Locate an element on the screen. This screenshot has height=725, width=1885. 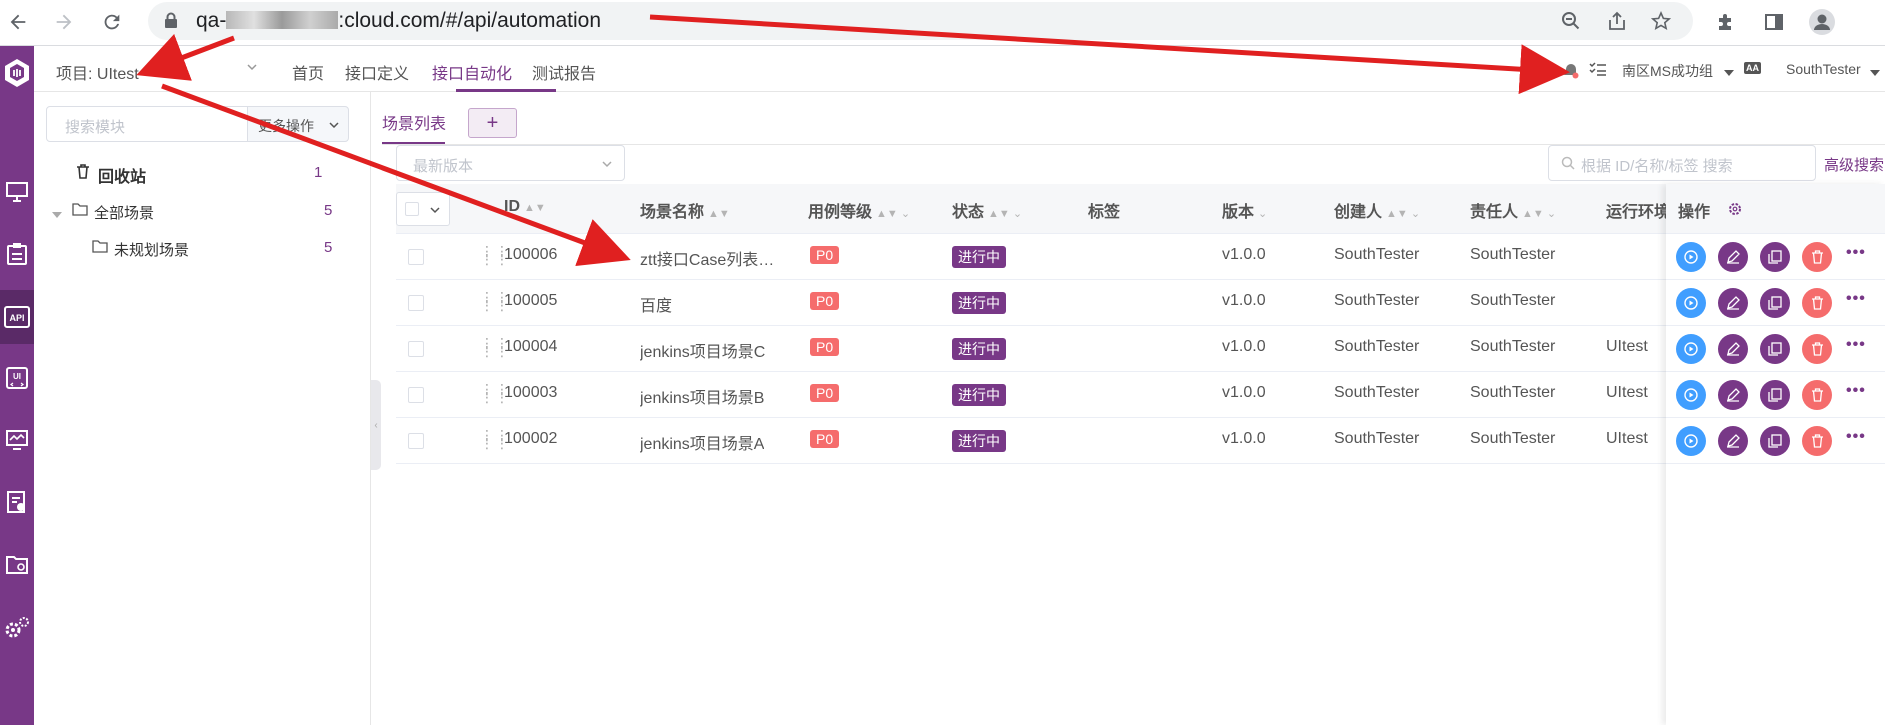
api-module-icon: API is located at coordinates (17, 317).